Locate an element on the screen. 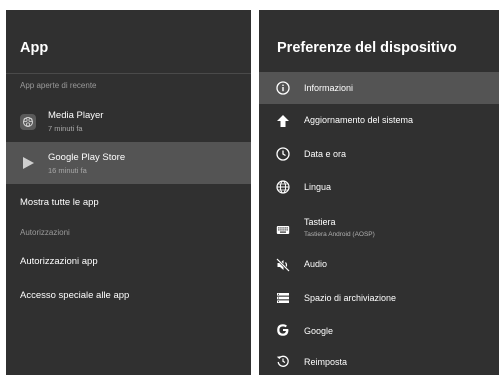 The image size is (501, 375). apps-header-divider is located at coordinates (128, 73).